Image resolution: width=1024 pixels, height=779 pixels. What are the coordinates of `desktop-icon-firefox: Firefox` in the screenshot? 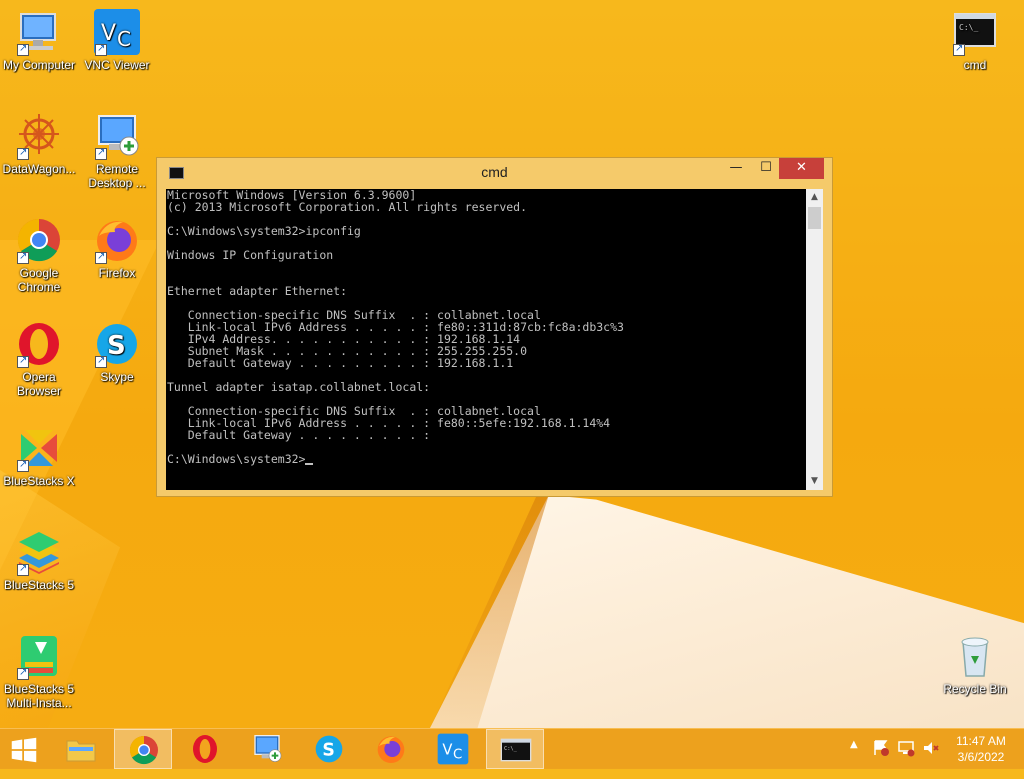 It's located at (117, 248).